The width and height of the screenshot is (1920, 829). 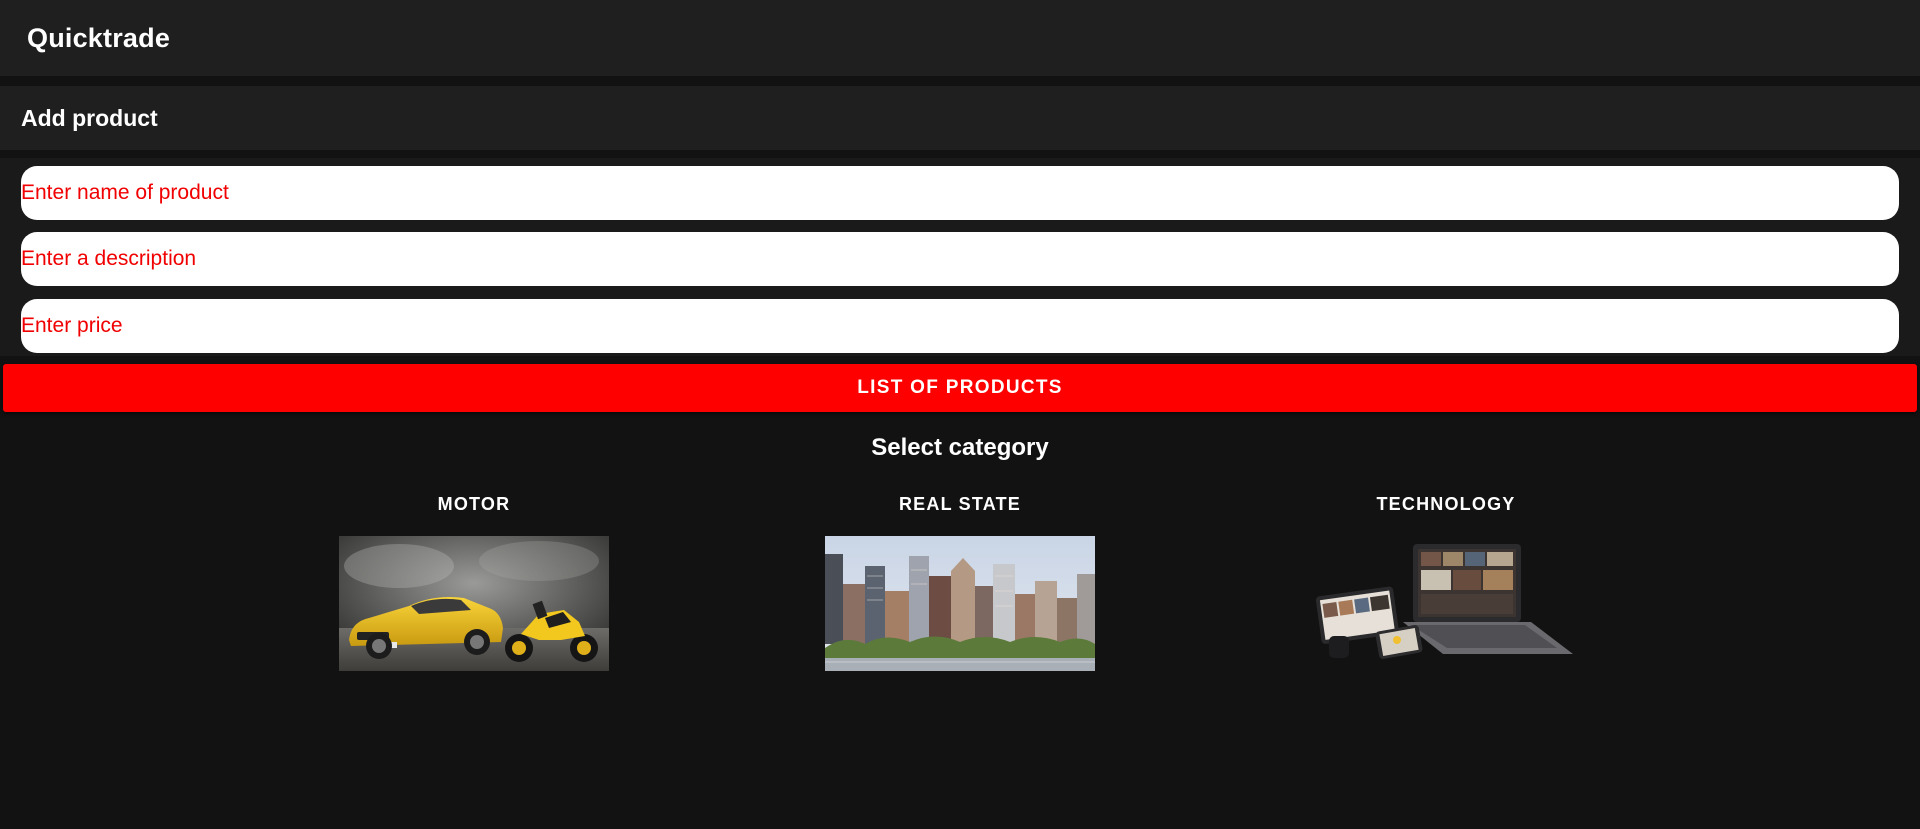 I want to click on product-name-input, so click(x=960, y=193).